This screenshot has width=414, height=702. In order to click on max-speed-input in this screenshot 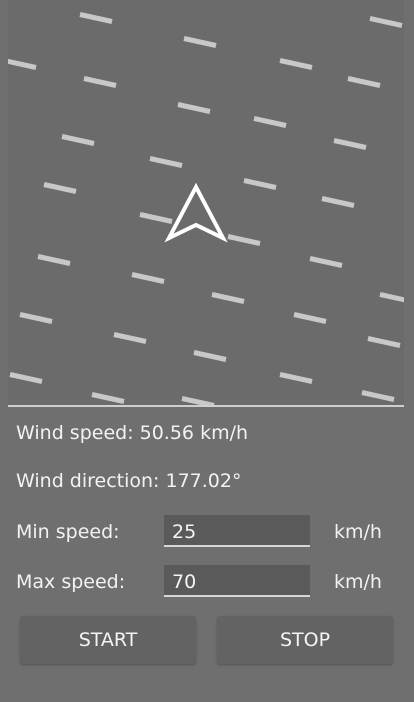, I will do `click(237, 581)`.